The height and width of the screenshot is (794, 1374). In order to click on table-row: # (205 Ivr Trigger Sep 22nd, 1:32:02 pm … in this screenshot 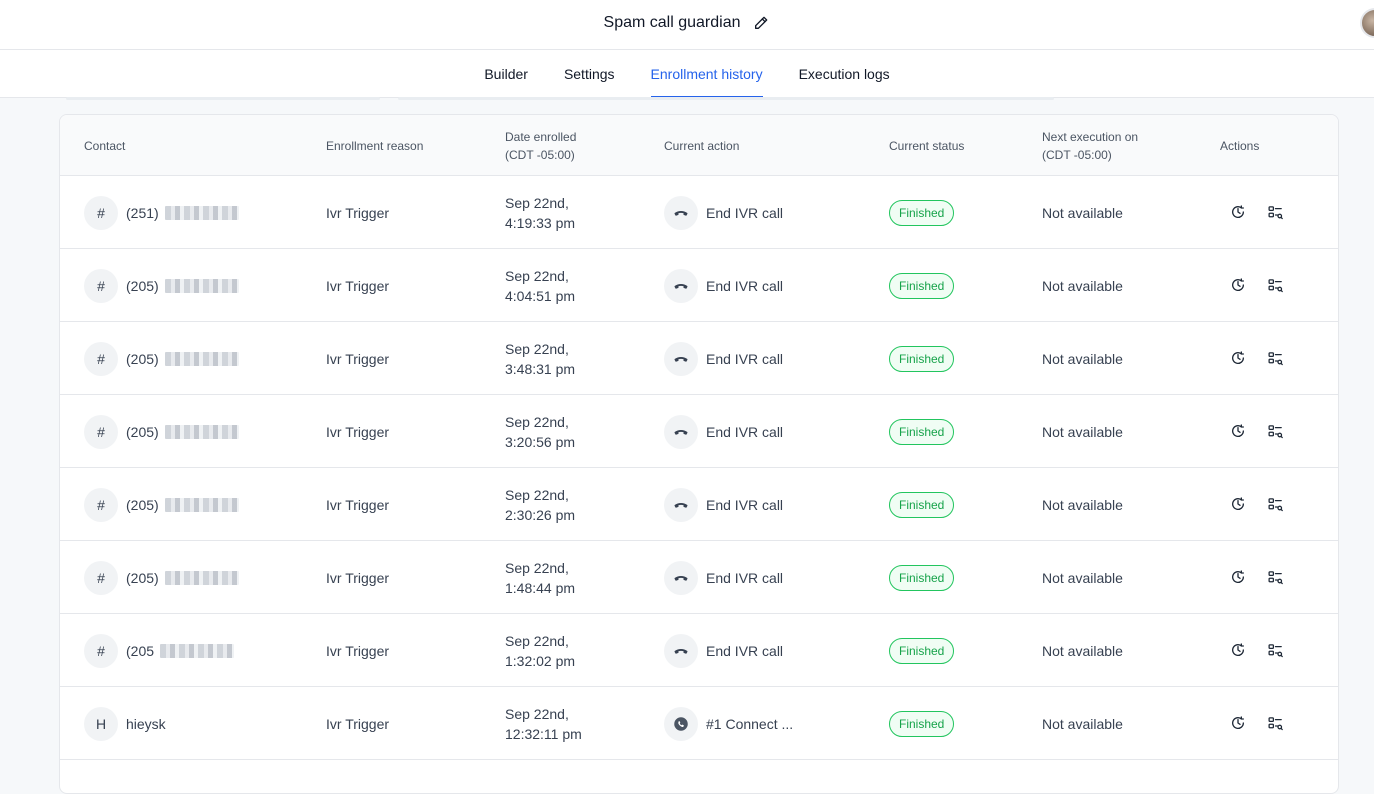, I will do `click(699, 650)`.